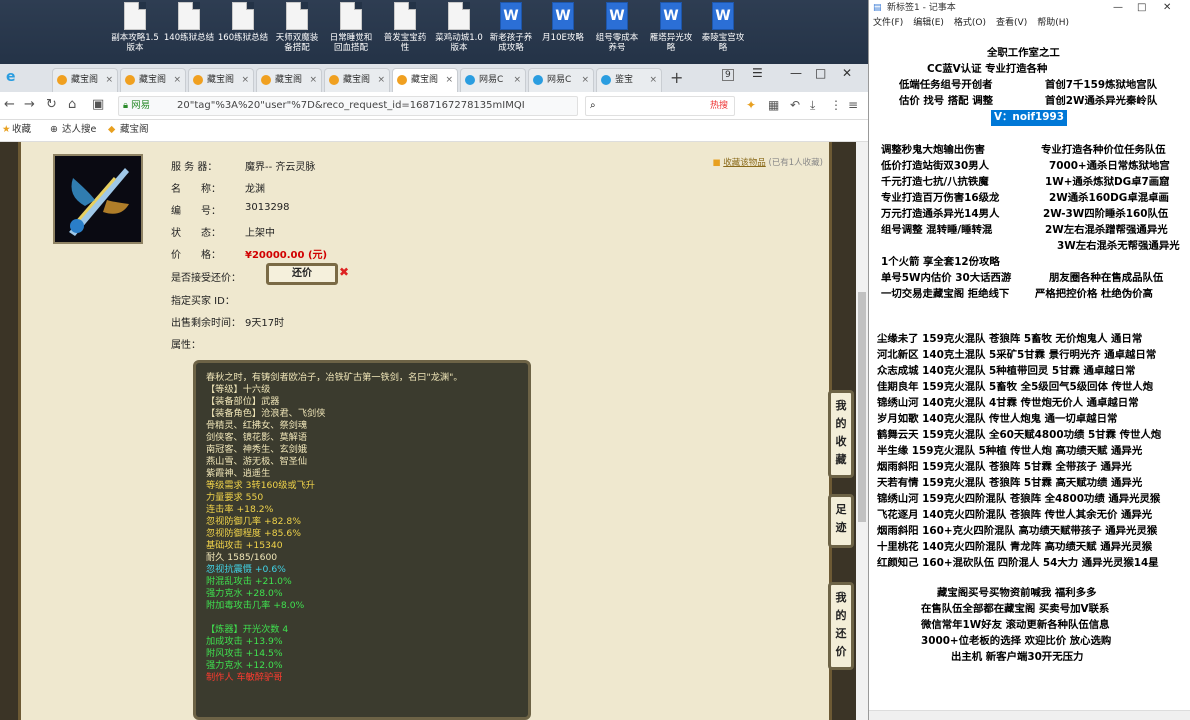 This screenshot has width=1190, height=720. I want to click on bookmark-daren: 达人搜e, so click(79, 130).